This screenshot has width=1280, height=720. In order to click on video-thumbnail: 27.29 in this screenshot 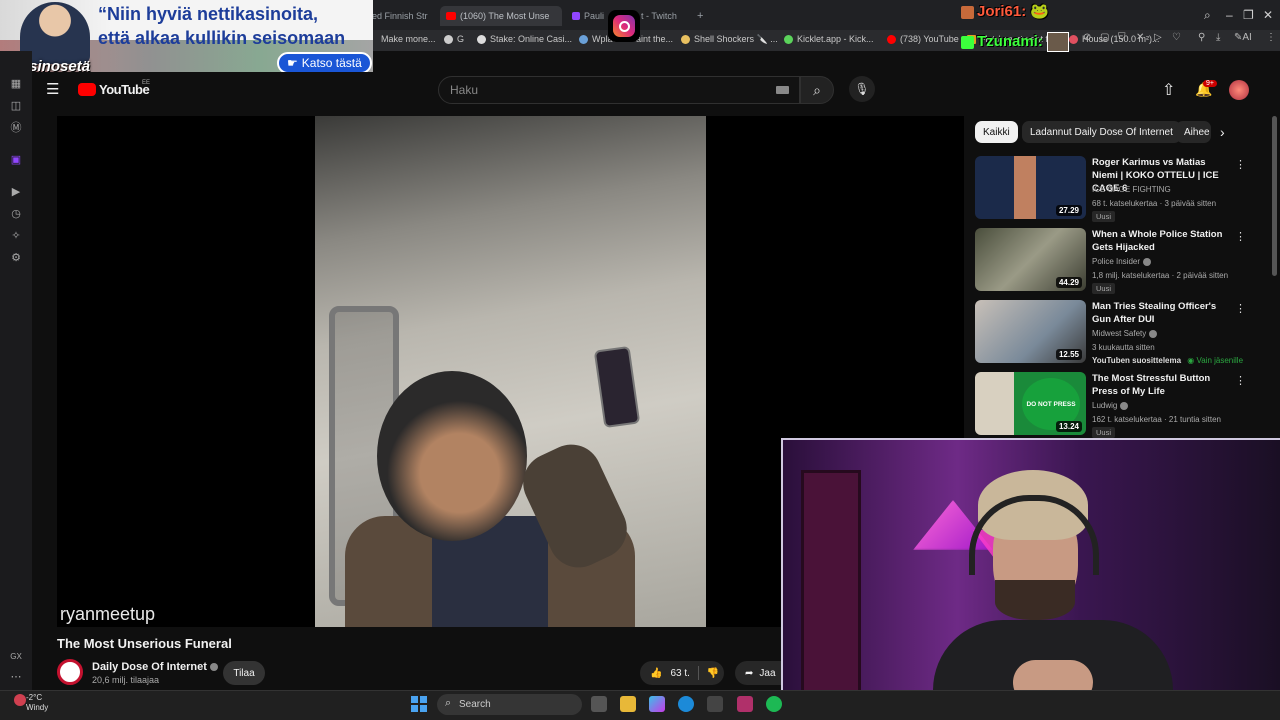, I will do `click(1030, 187)`.